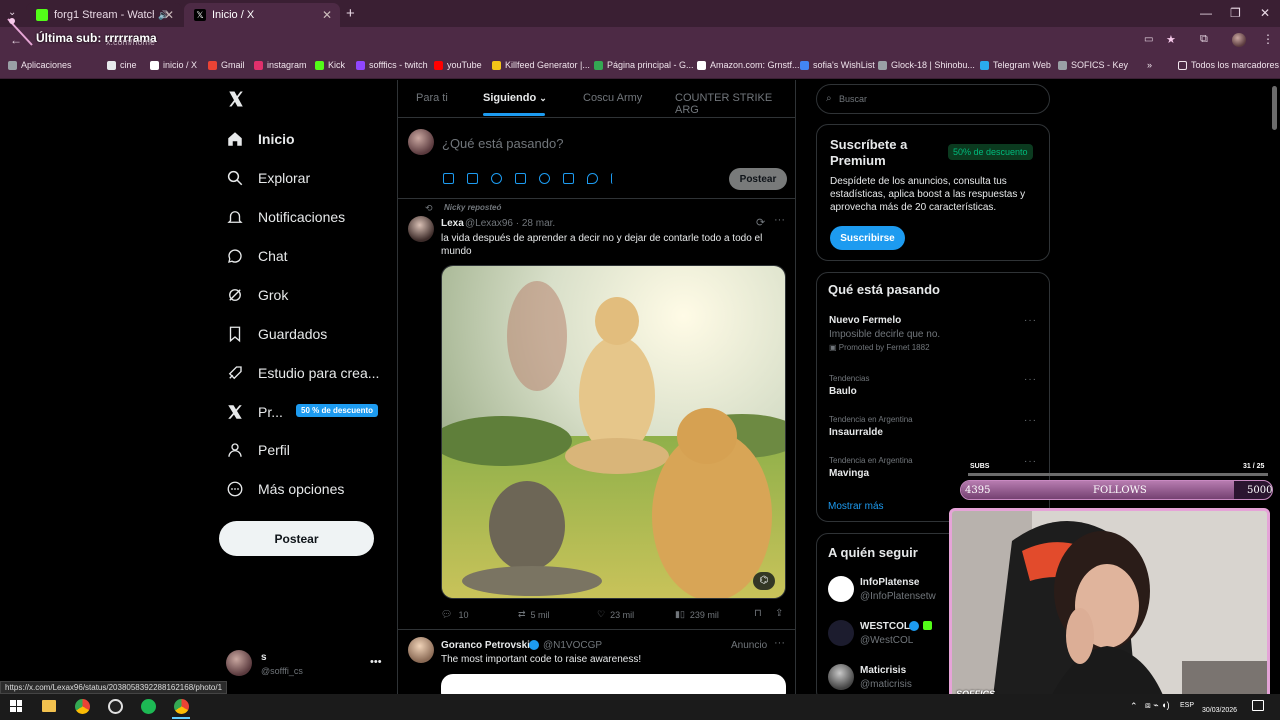 This screenshot has height=720, width=1280. What do you see at coordinates (350, 13) in the screenshot?
I see `new-tab-icon: +` at bounding box center [350, 13].